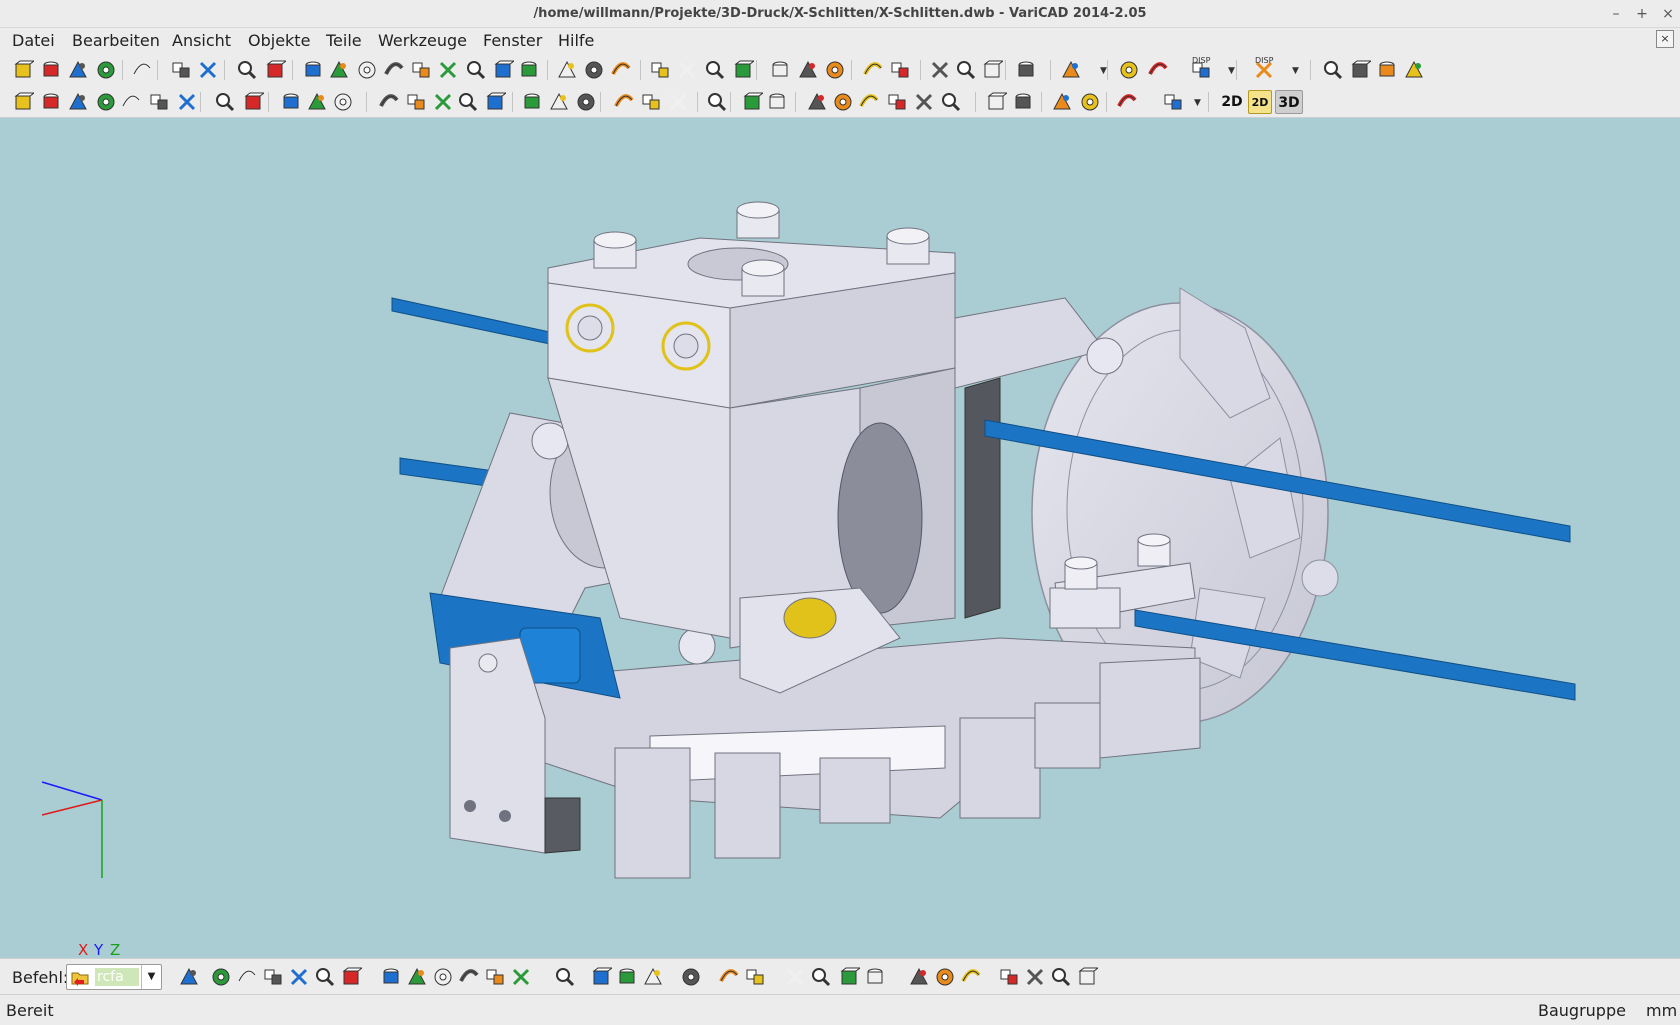 Image resolution: width=1680 pixels, height=1025 pixels. What do you see at coordinates (389, 102) in the screenshot?
I see `pipe-yellow-icon` at bounding box center [389, 102].